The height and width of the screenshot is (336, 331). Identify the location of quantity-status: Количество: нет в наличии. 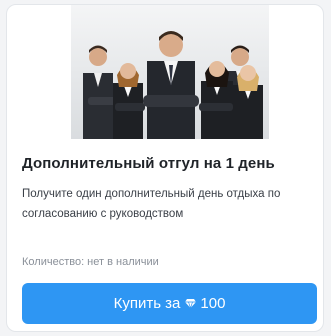
(90, 262).